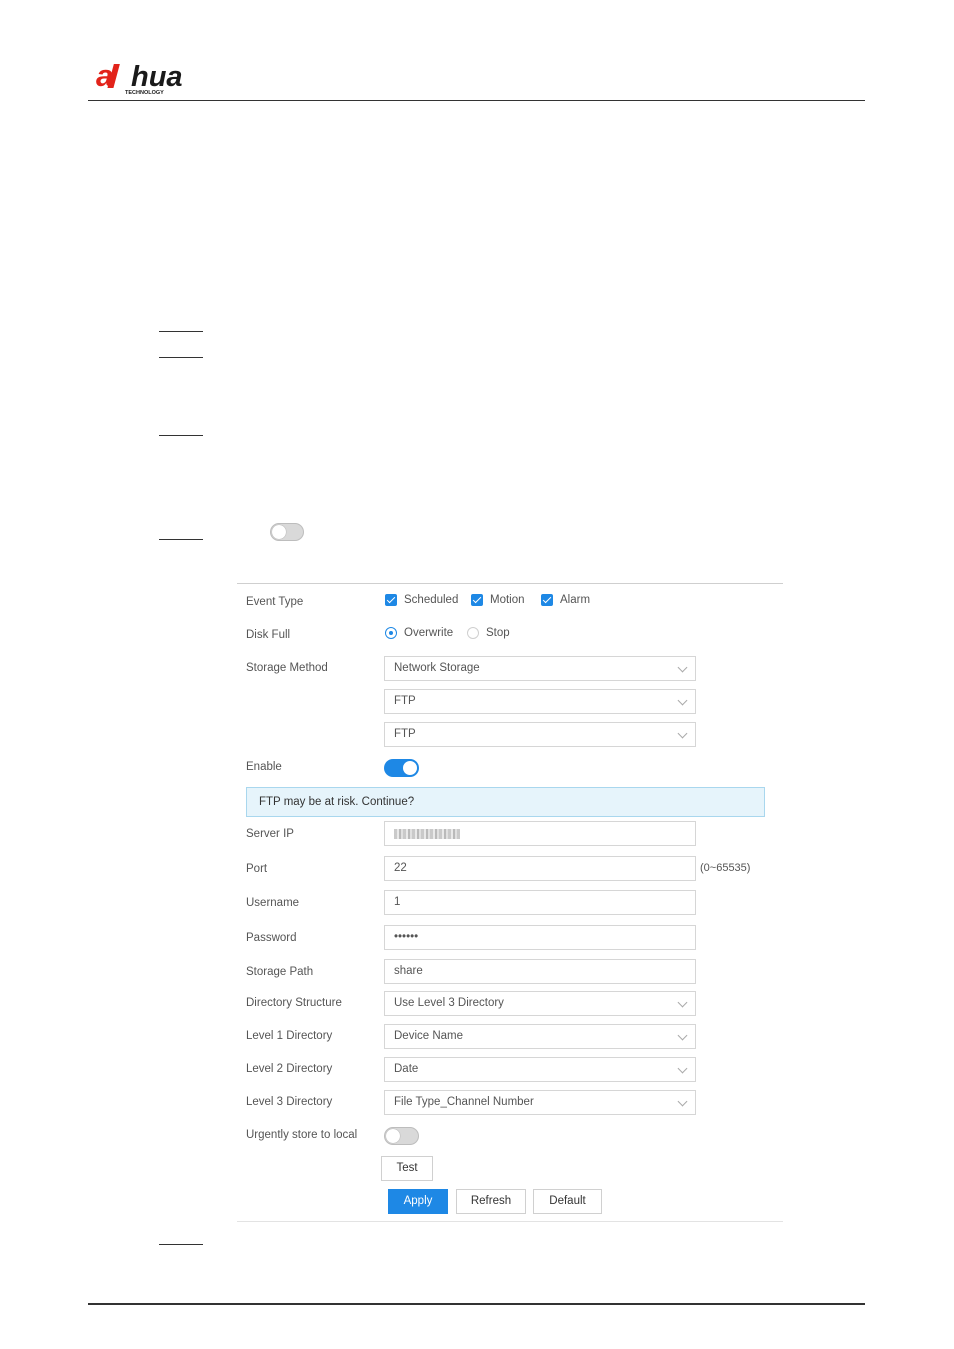  I want to click on default-button: Default, so click(567, 1201).